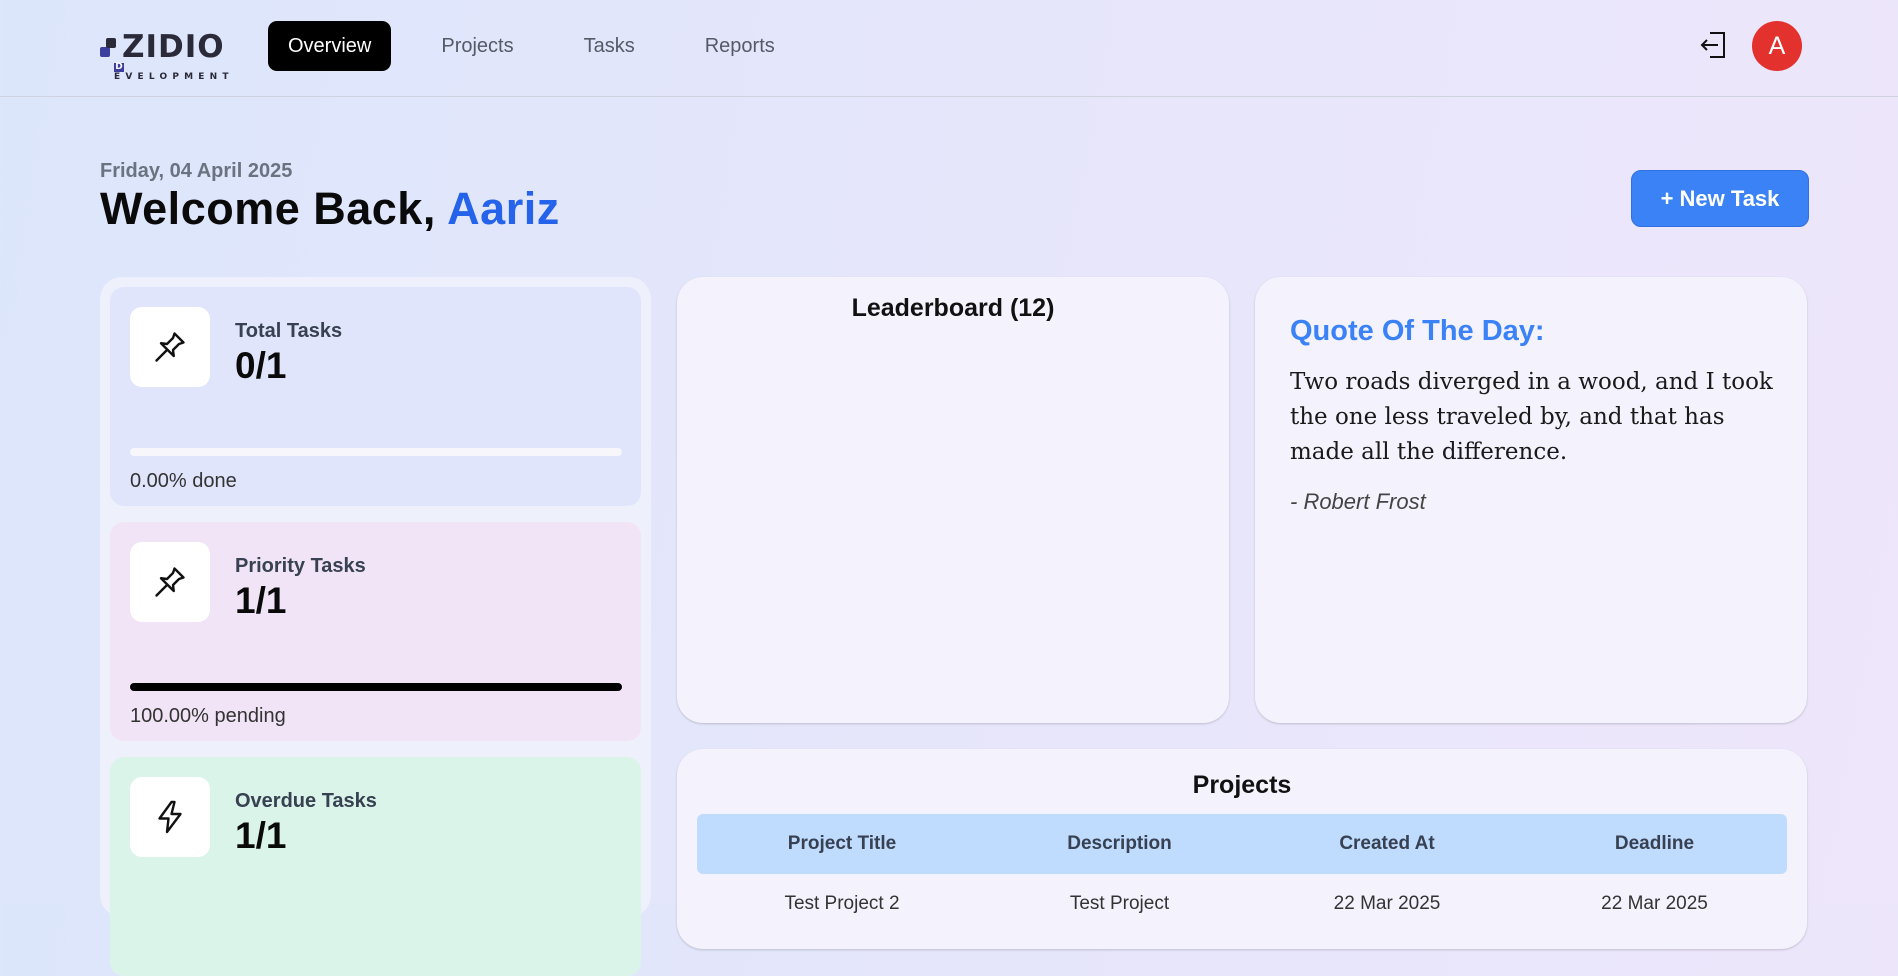 The image size is (1898, 976). What do you see at coordinates (503, 208) in the screenshot?
I see `user-name: Aariz` at bounding box center [503, 208].